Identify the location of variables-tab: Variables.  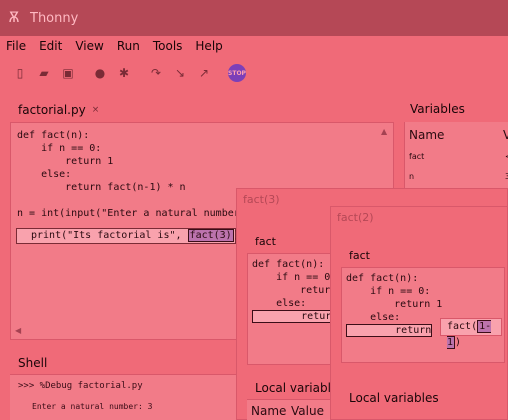
(437, 109).